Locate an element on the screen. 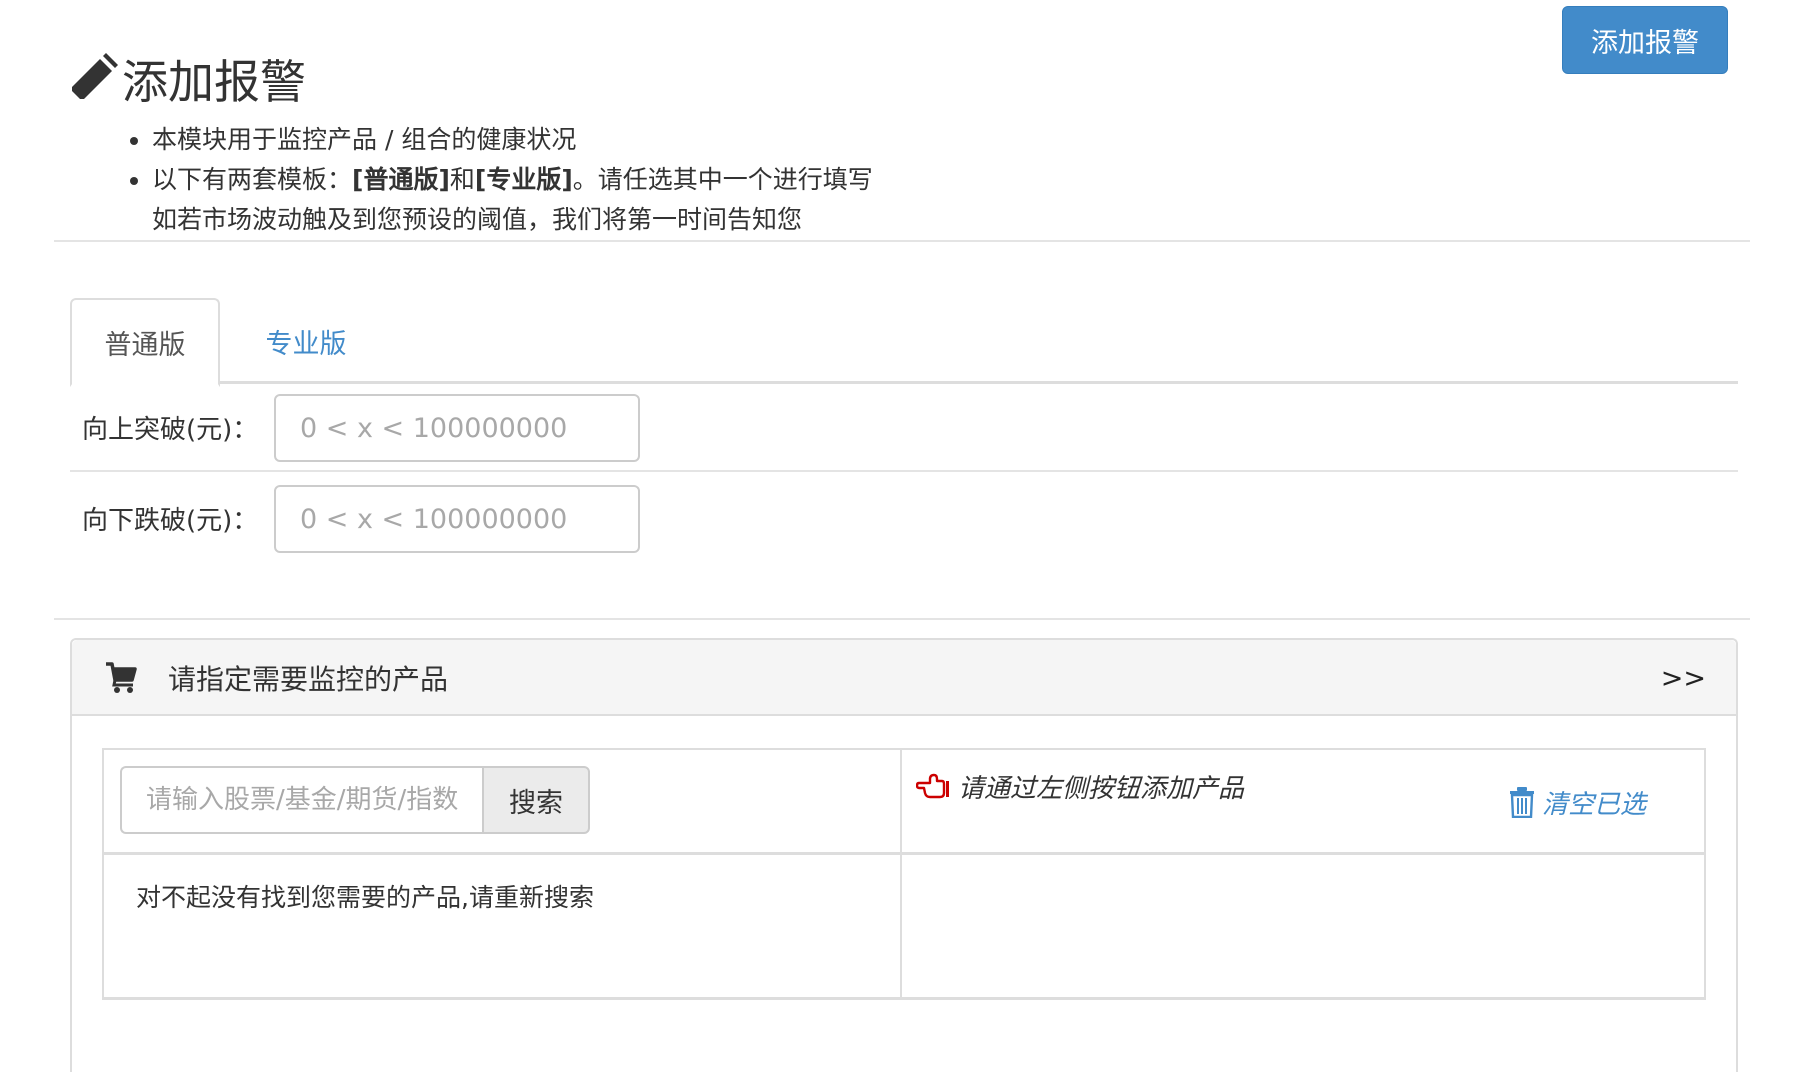 This screenshot has height=1072, width=1804. cart-icon is located at coordinates (121, 677).